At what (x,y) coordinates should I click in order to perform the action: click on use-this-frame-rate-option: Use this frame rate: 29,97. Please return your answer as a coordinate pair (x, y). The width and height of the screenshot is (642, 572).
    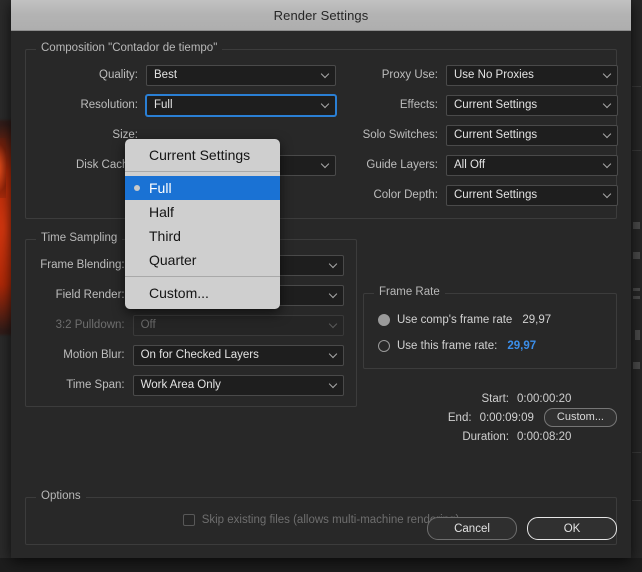
    Looking at the image, I should click on (491, 346).